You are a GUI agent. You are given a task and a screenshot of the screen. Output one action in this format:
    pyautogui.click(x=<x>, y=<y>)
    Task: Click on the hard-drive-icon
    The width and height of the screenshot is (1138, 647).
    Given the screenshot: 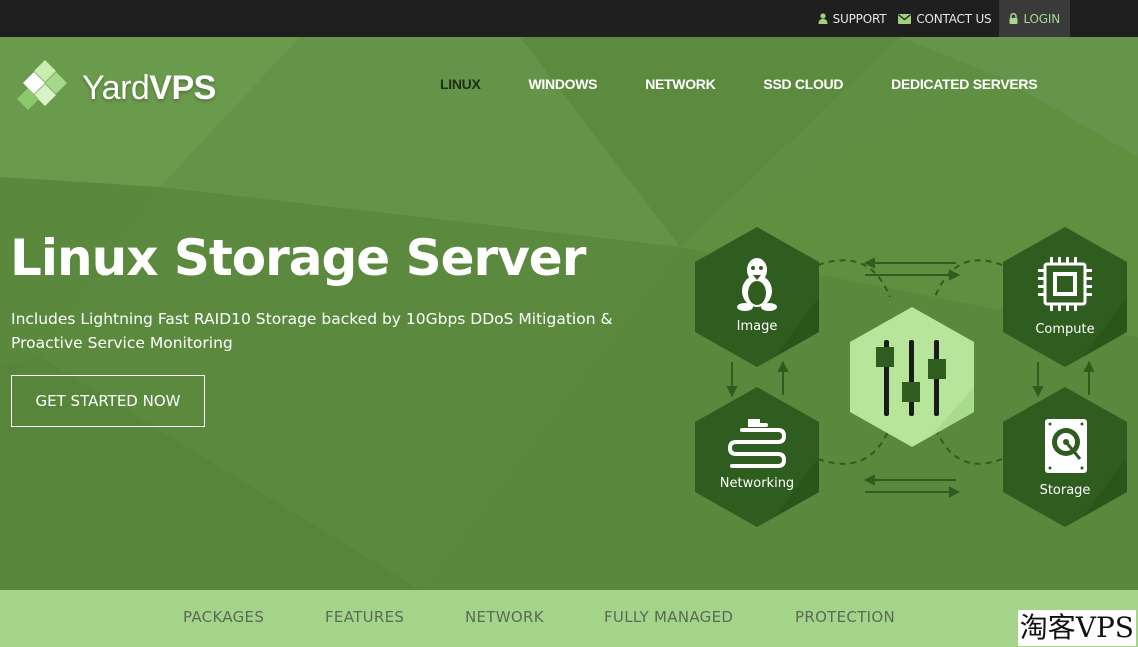 What is the action you would take?
    pyautogui.click(x=1066, y=446)
    